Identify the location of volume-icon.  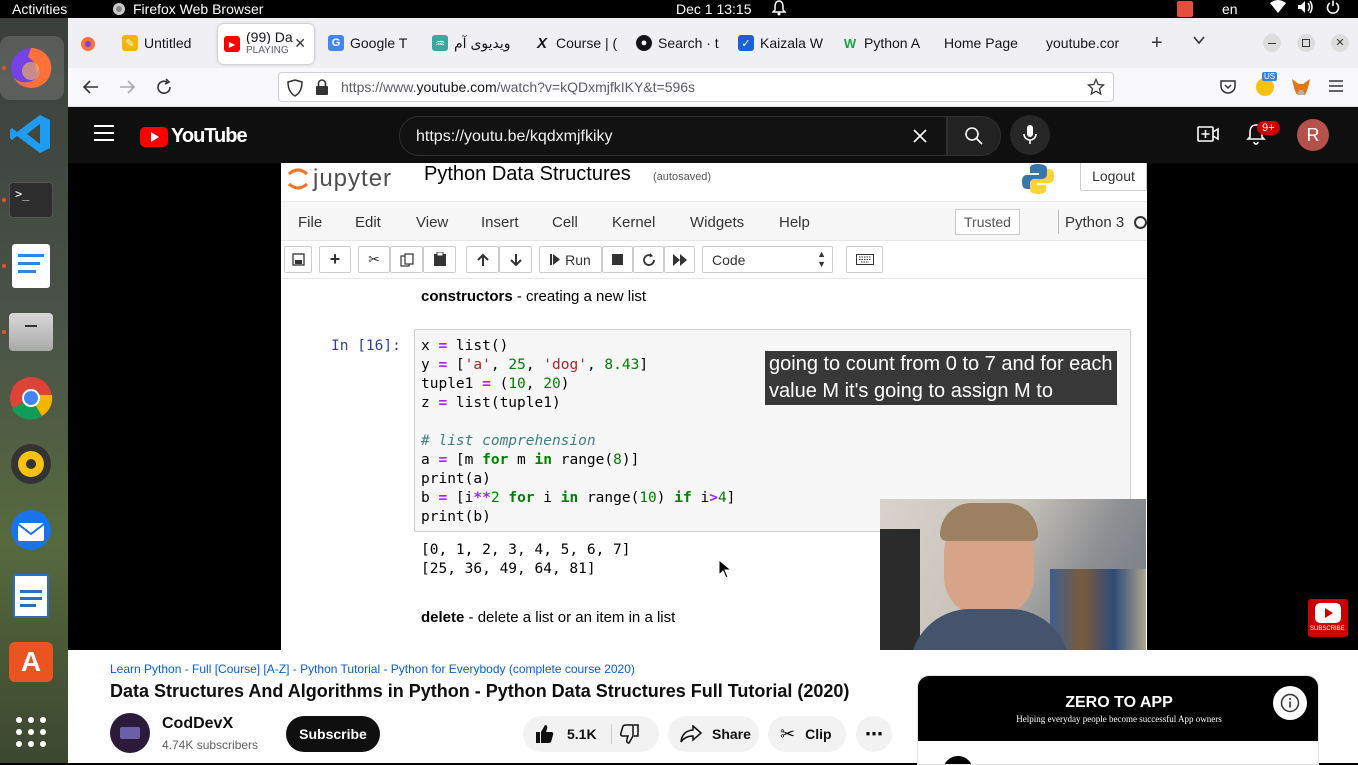
(1306, 9).